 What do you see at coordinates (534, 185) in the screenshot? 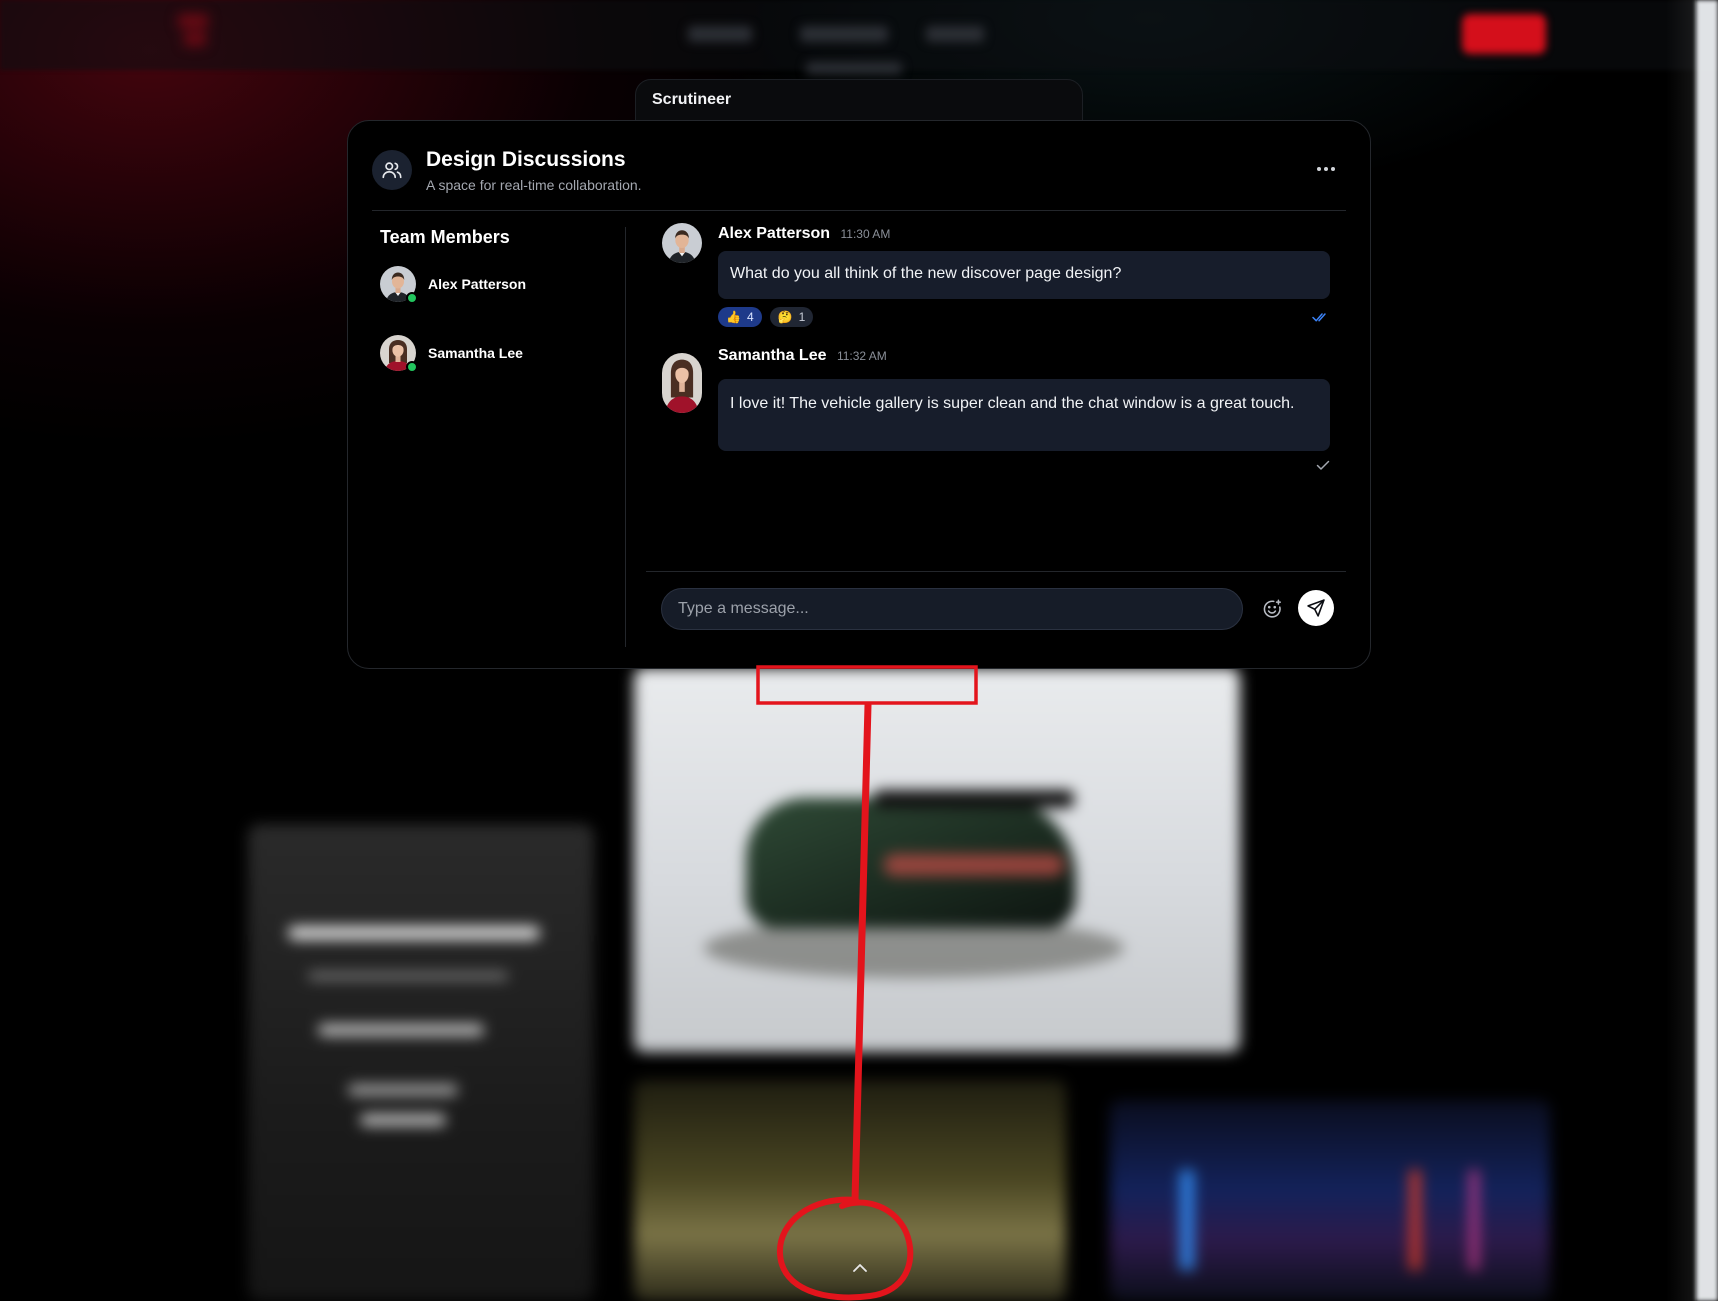
I see `chat-subtitle: A space for real-time collaboration.` at bounding box center [534, 185].